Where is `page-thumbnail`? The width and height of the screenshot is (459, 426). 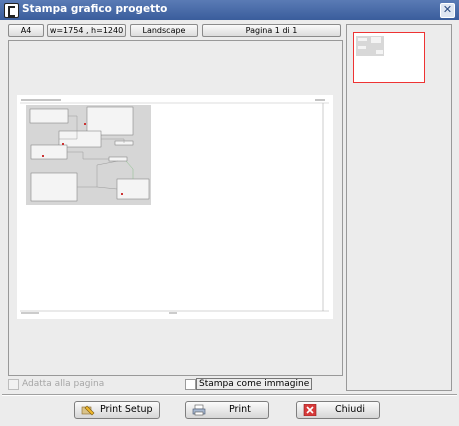
page-thumbnail is located at coordinates (389, 57).